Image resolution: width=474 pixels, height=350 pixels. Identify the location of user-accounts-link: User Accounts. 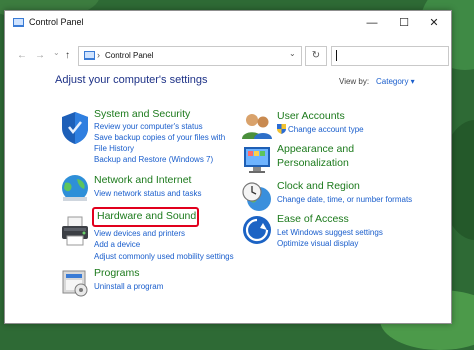
(311, 116).